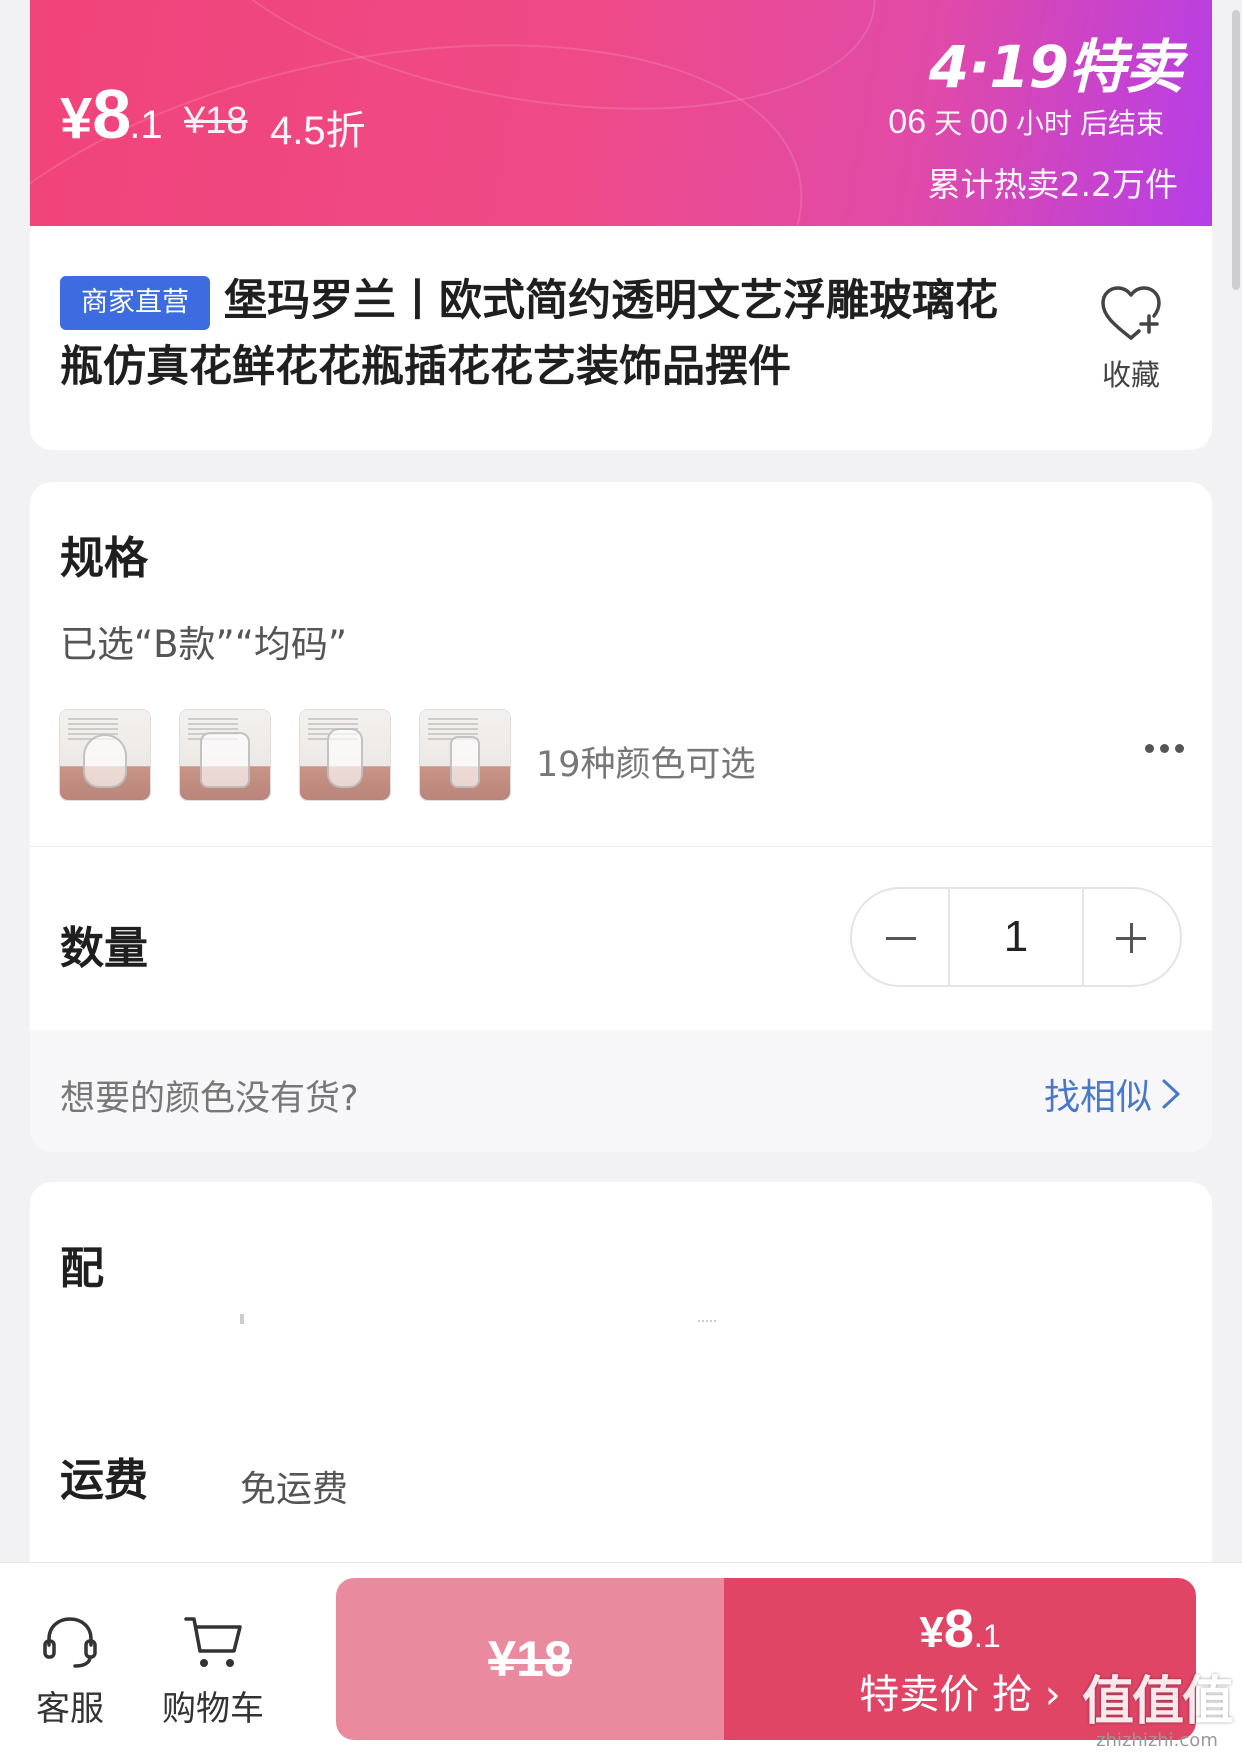 Image resolution: width=1242 pixels, height=1755 pixels. Describe the element at coordinates (1236, 150) in the screenshot. I see `scrollbar` at that location.